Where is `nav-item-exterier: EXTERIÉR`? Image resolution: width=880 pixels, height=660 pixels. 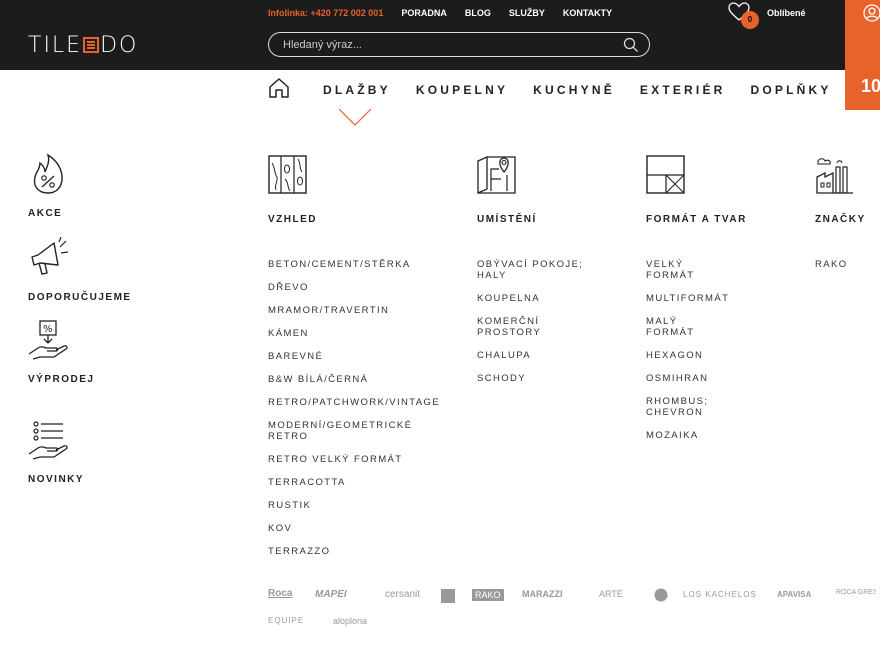 nav-item-exterier: EXTERIÉR is located at coordinates (683, 90).